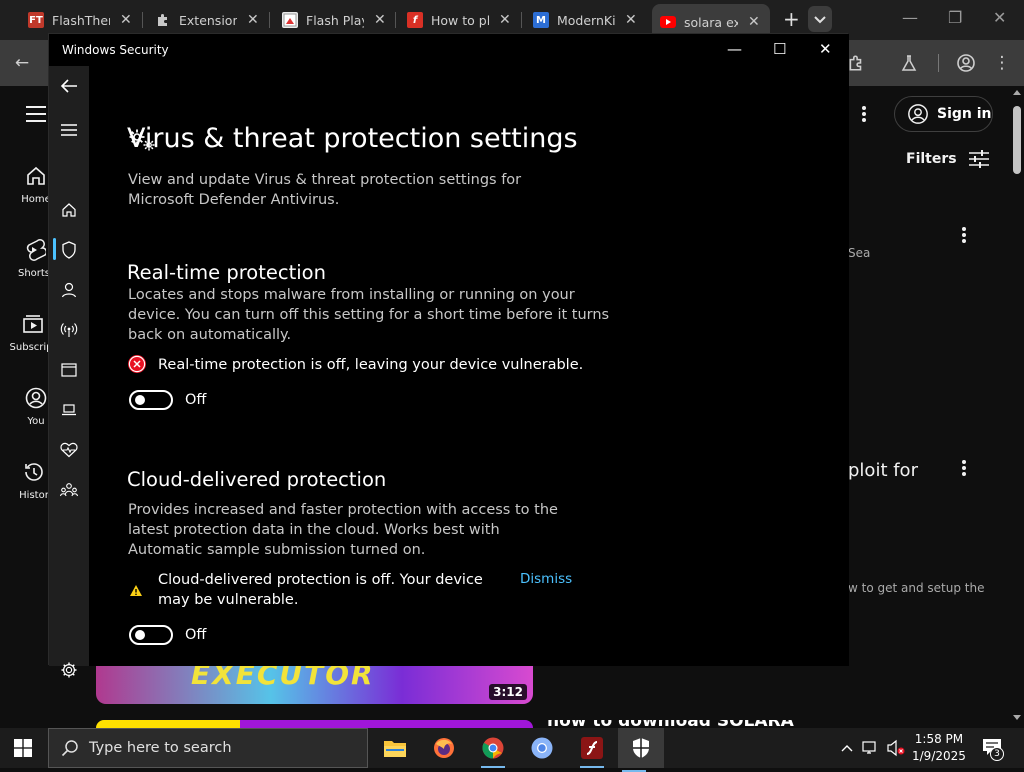  Describe the element at coordinates (69, 330) in the screenshot. I see `firewall-network-icon` at that location.